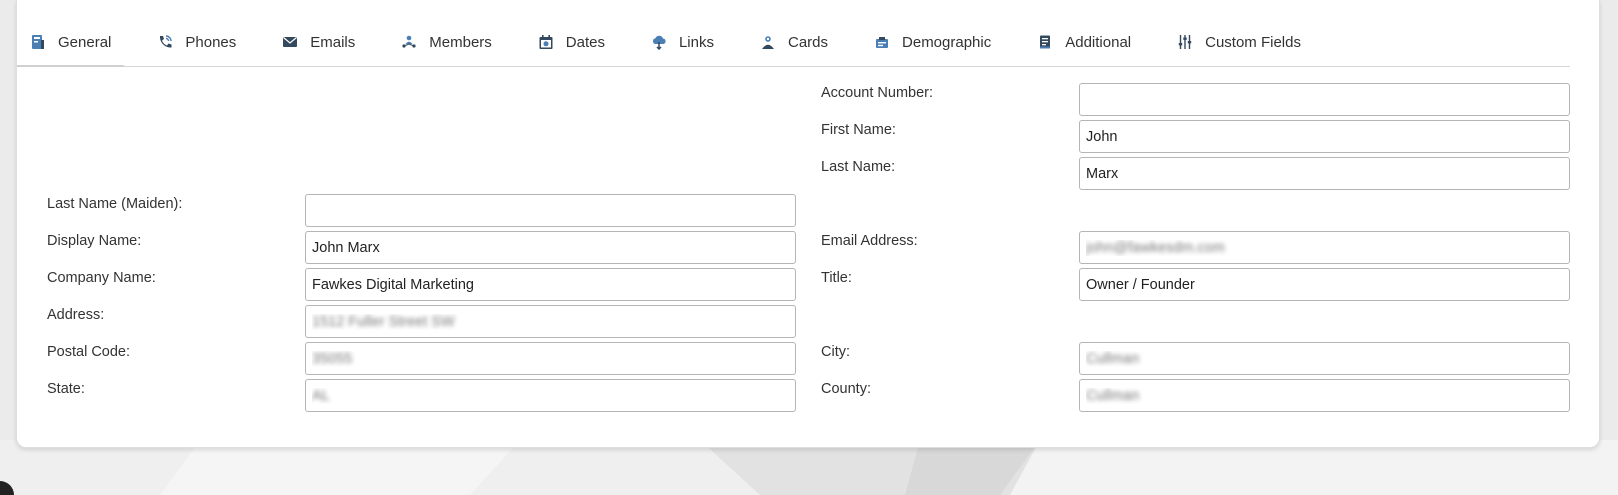 Image resolution: width=1618 pixels, height=495 pixels. I want to click on tab-custom-fields: Custom Fields, so click(1239, 42).